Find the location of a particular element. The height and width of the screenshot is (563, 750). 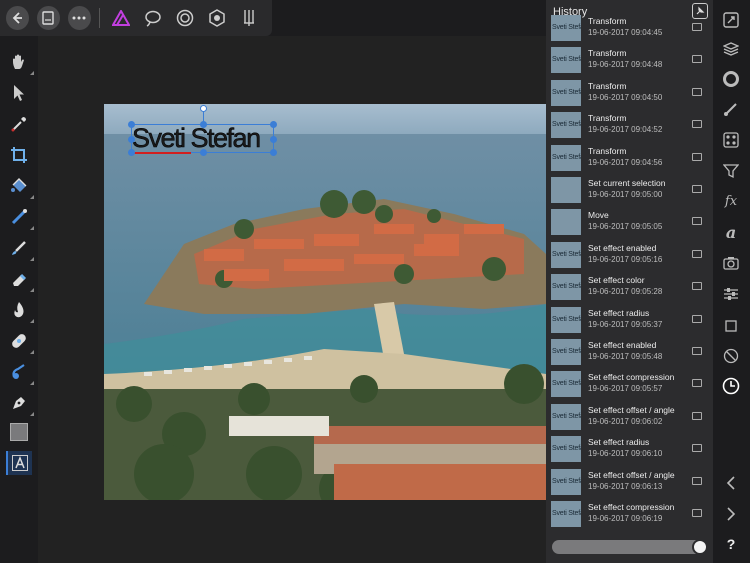

flood-fill-tool-button is located at coordinates (21, 187).